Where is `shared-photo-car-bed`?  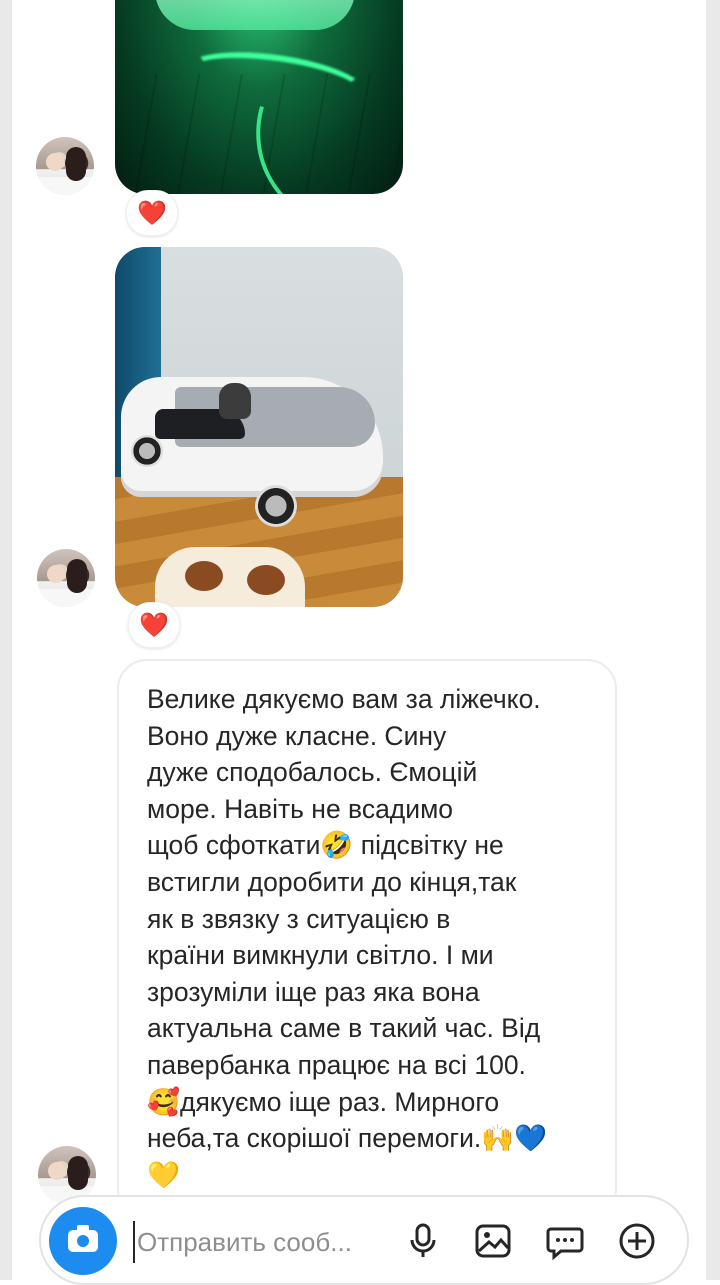 shared-photo-car-bed is located at coordinates (259, 427).